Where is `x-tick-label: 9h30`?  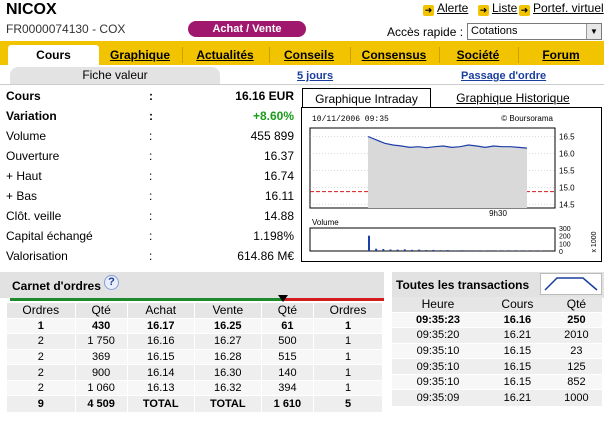 x-tick-label: 9h30 is located at coordinates (498, 213).